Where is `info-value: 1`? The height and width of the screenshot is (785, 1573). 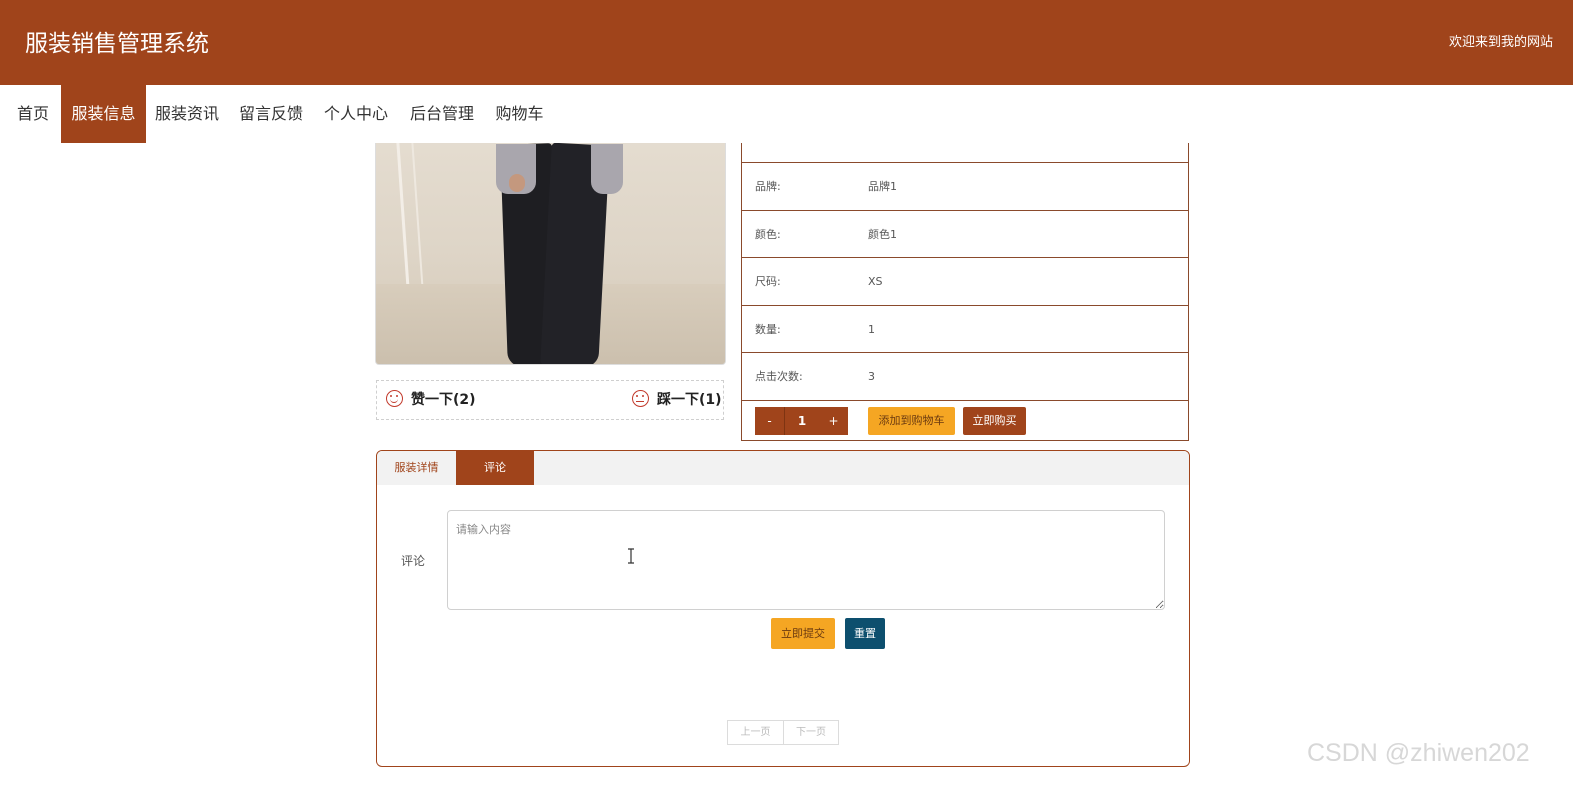 info-value: 1 is located at coordinates (871, 329).